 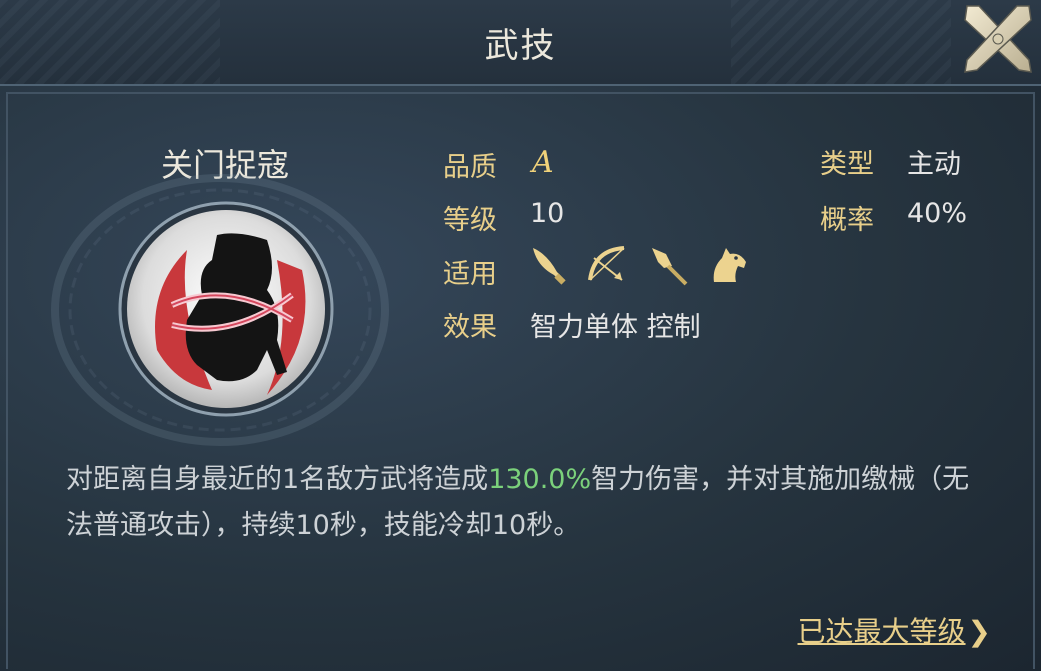 I want to click on type-label: 类型, so click(x=847, y=164).